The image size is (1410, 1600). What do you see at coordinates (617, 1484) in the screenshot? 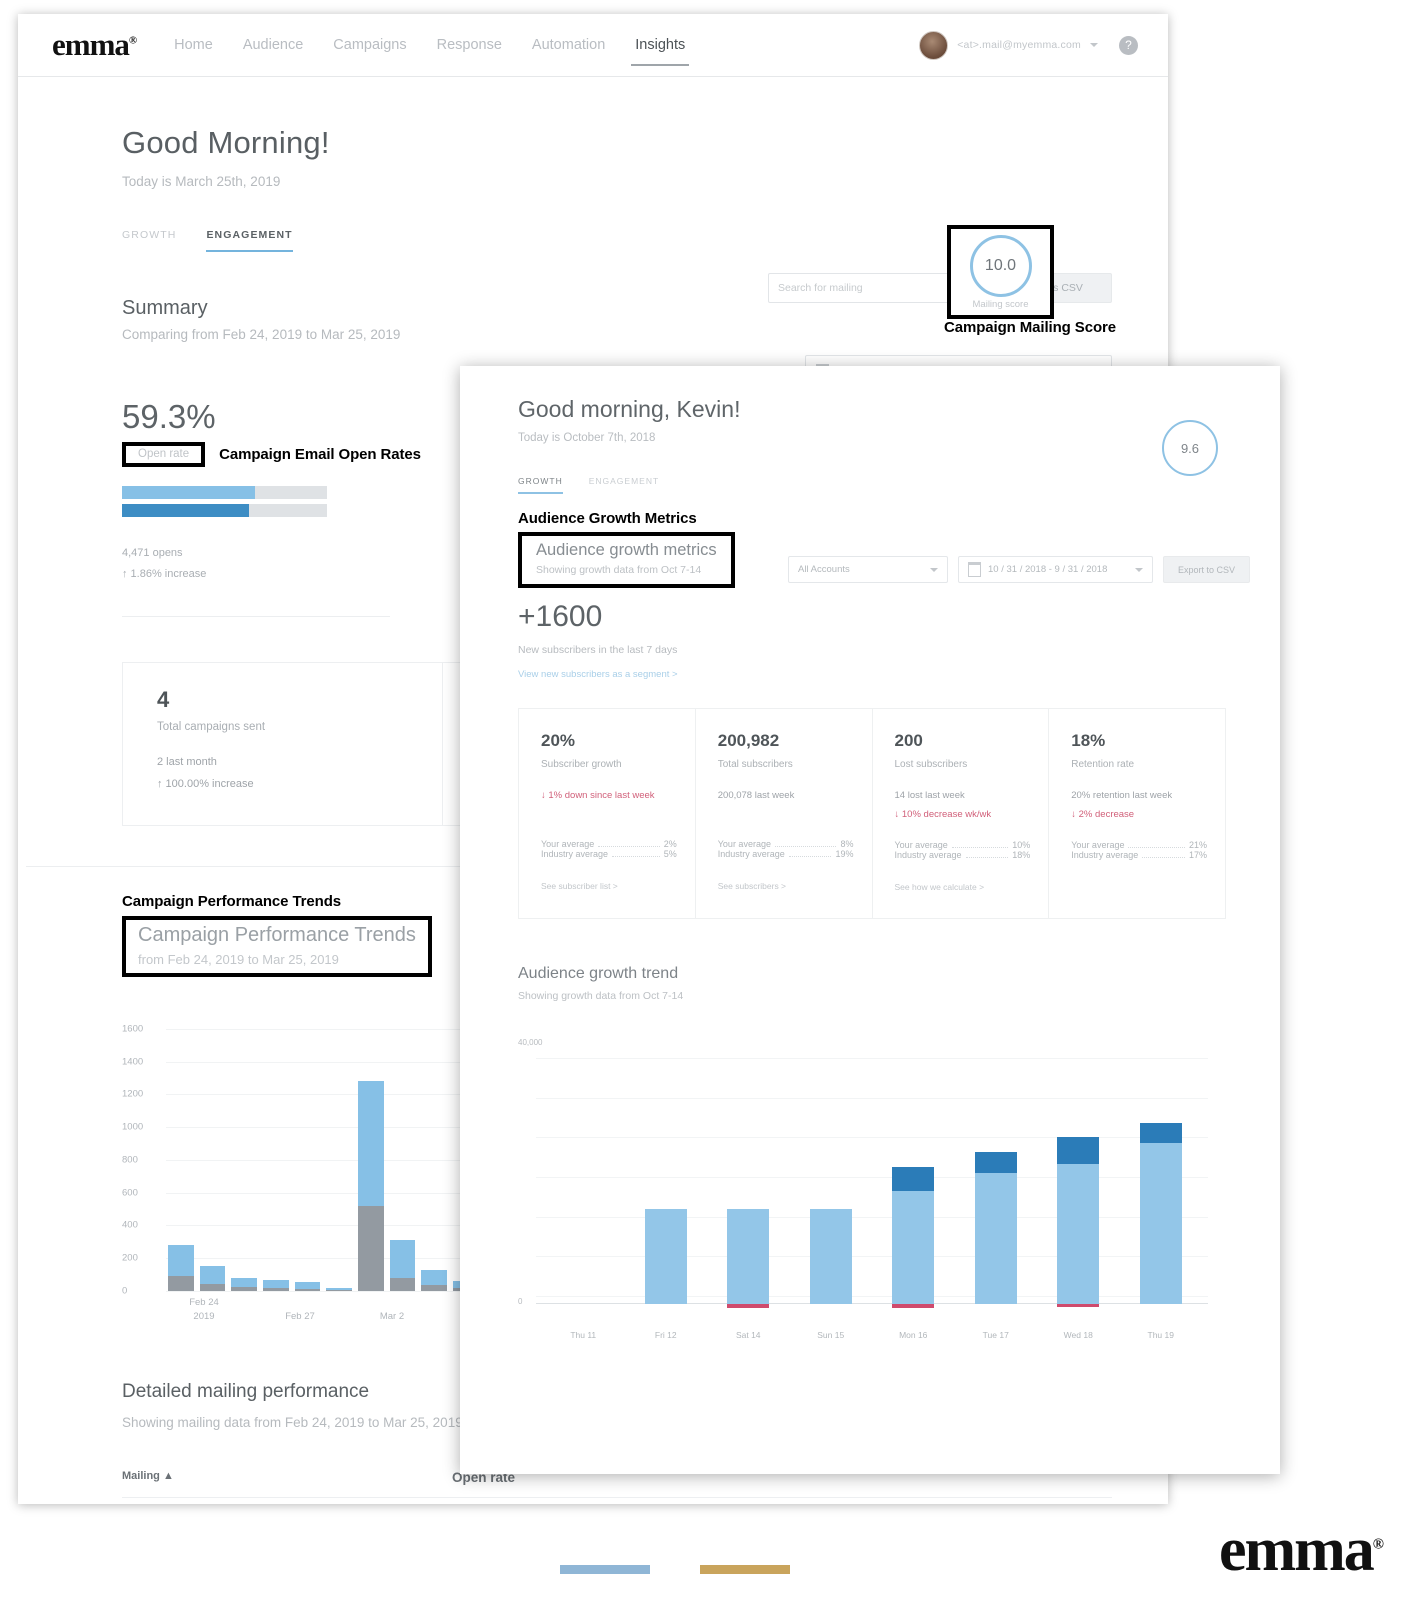
I see `table-header: Mailing ▲ Open rate` at bounding box center [617, 1484].